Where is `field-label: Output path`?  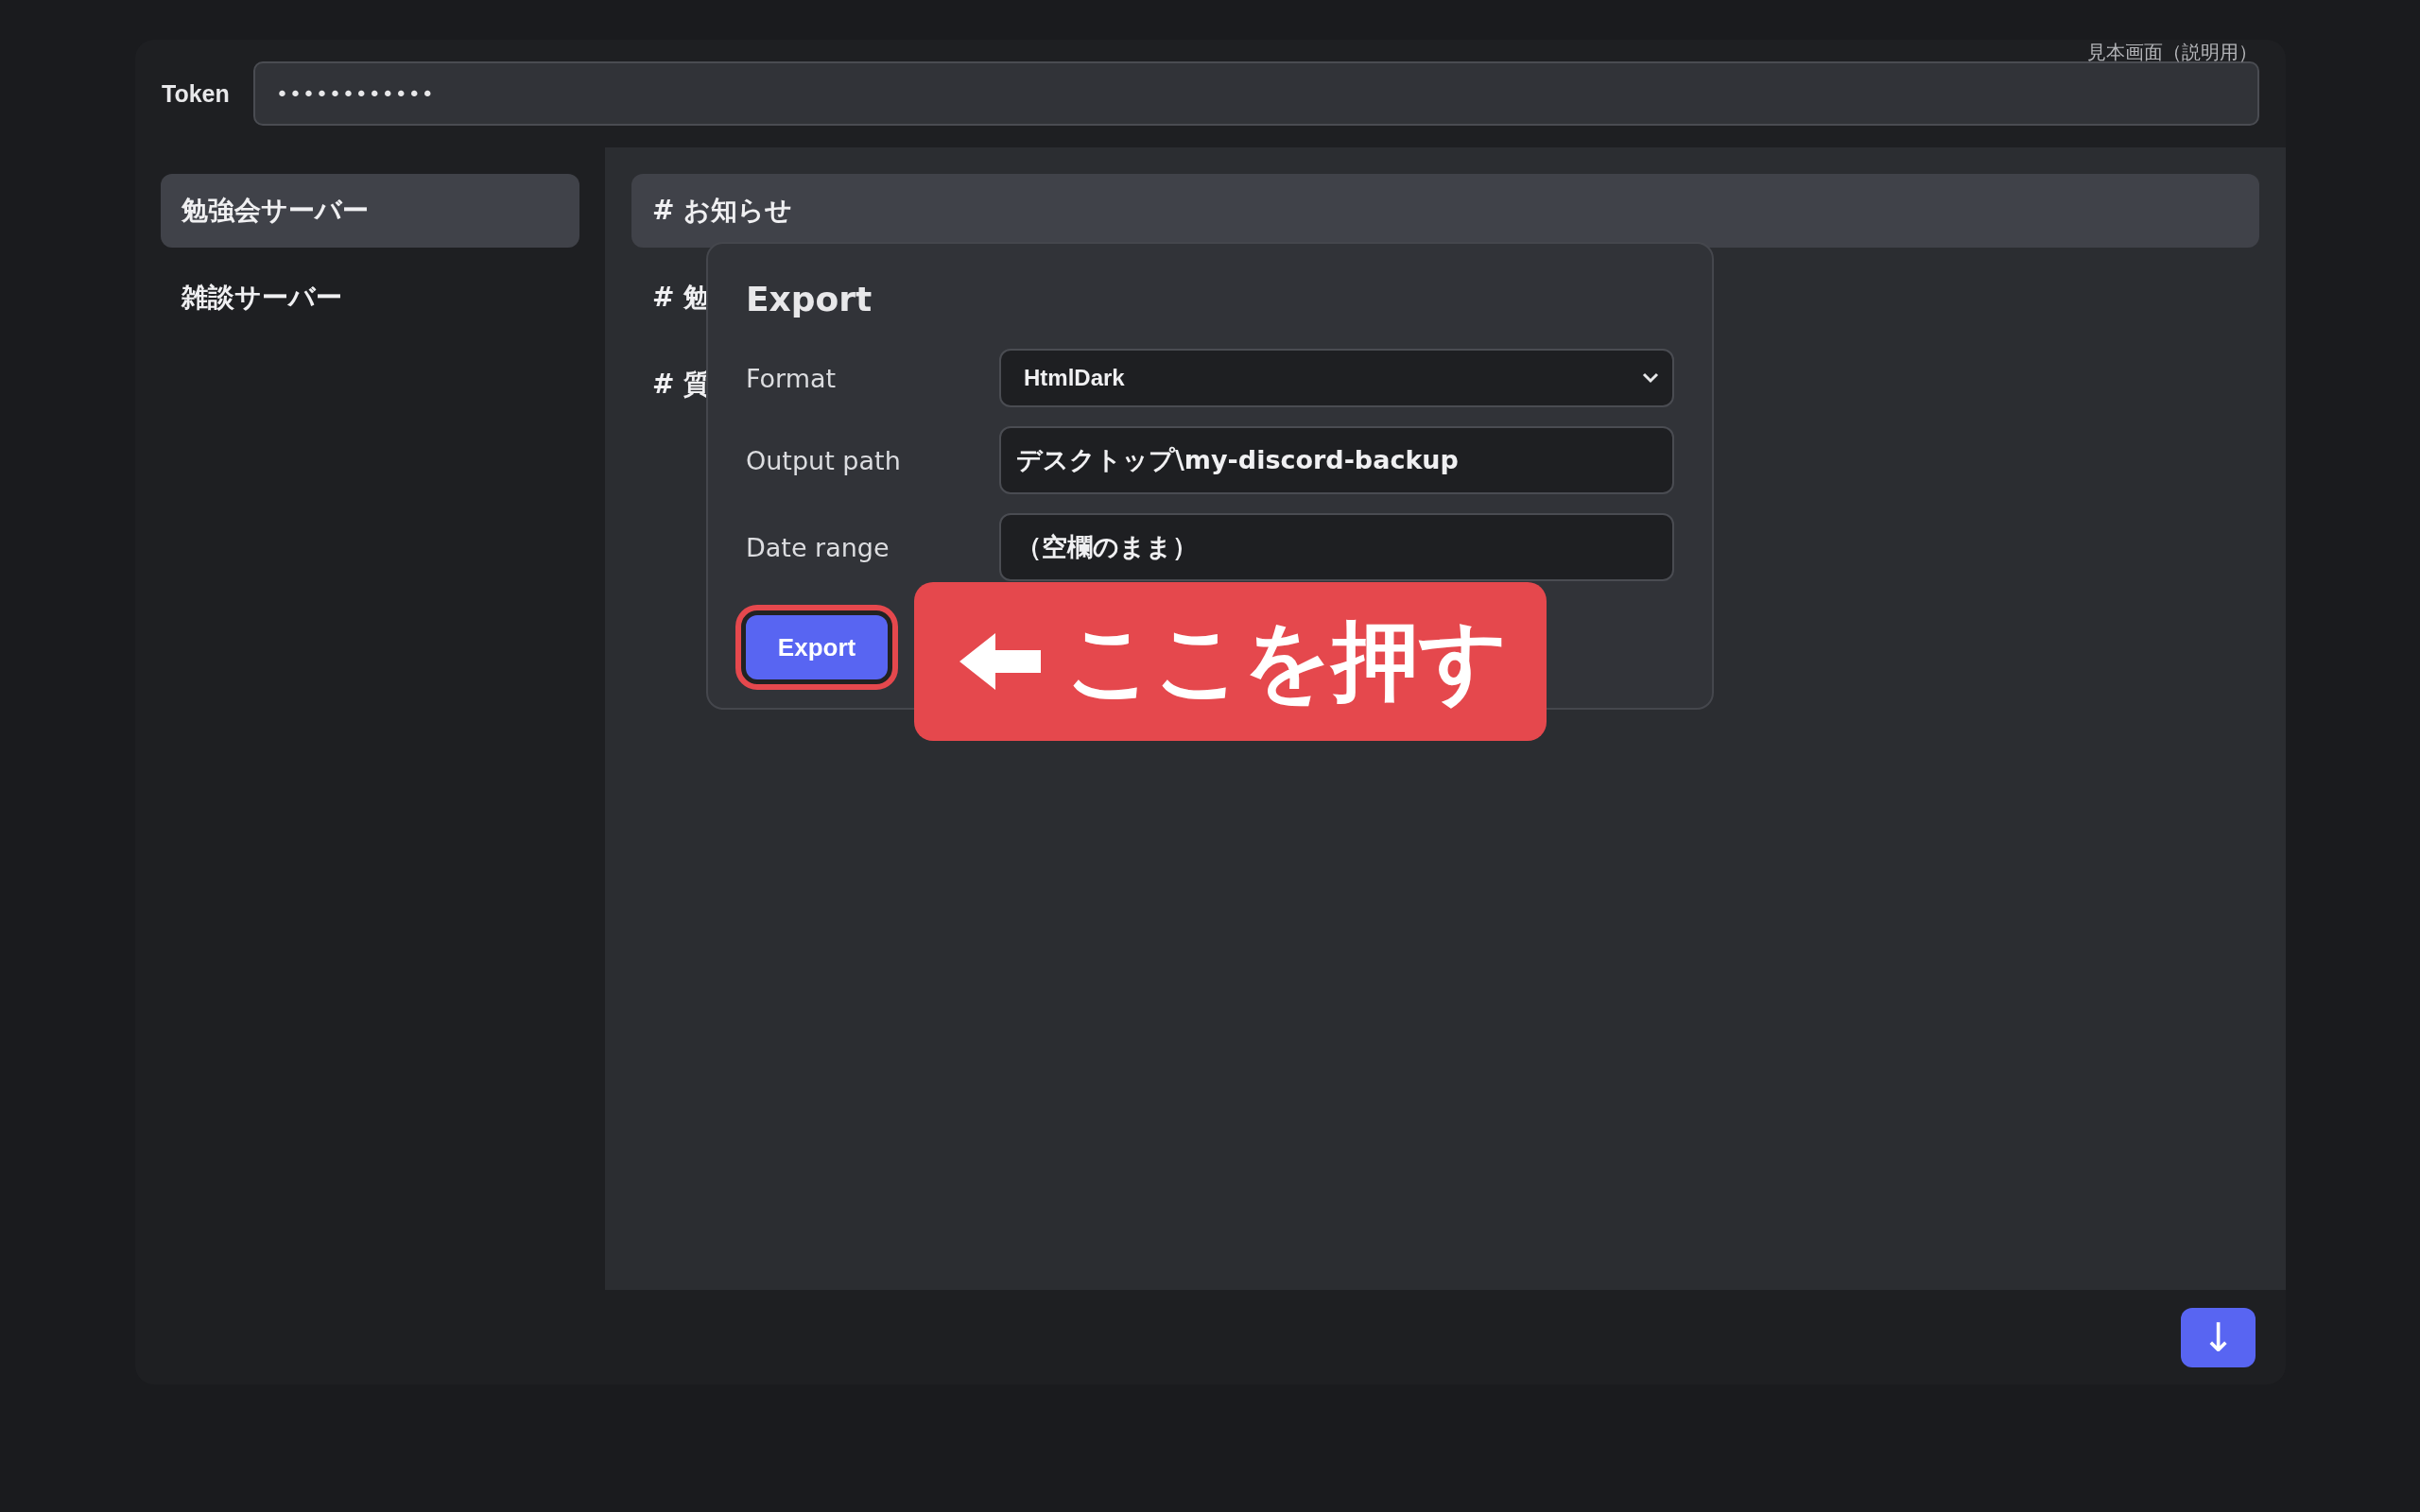 field-label: Output path is located at coordinates (824, 460).